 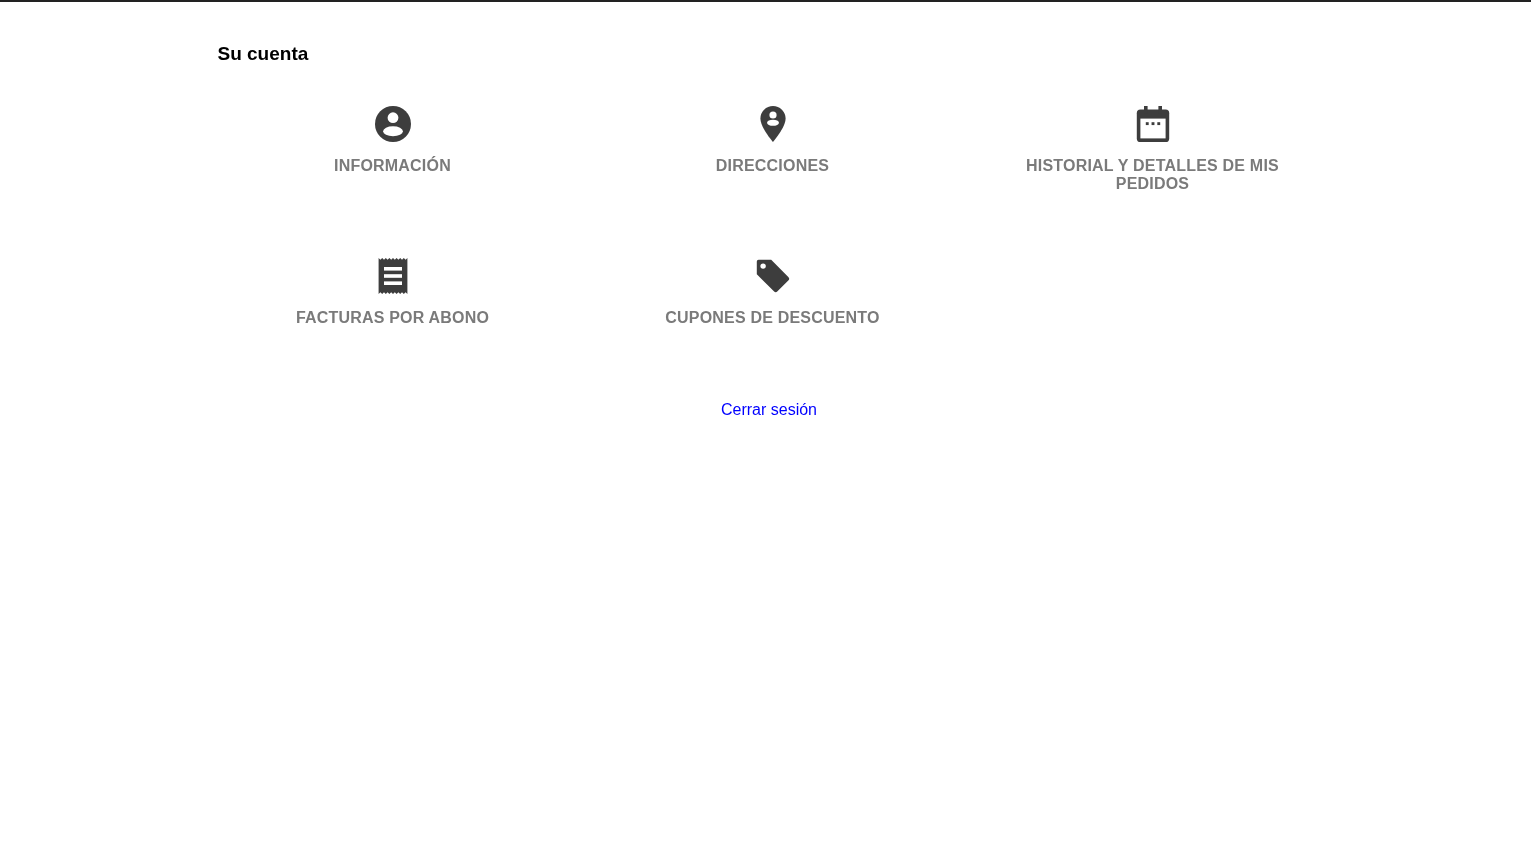 What do you see at coordinates (1152, 124) in the screenshot?
I see `calendar-icon` at bounding box center [1152, 124].